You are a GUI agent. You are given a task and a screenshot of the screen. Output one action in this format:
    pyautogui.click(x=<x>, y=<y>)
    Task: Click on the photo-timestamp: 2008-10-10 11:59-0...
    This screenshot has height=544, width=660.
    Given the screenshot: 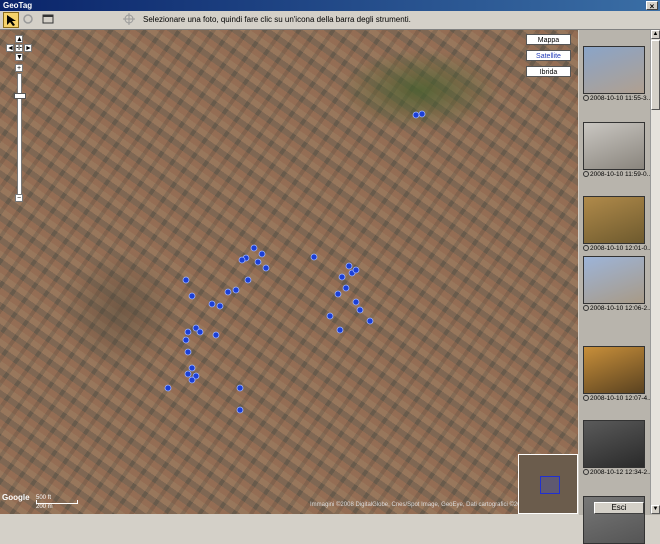 What is the action you would take?
    pyautogui.click(x=621, y=174)
    